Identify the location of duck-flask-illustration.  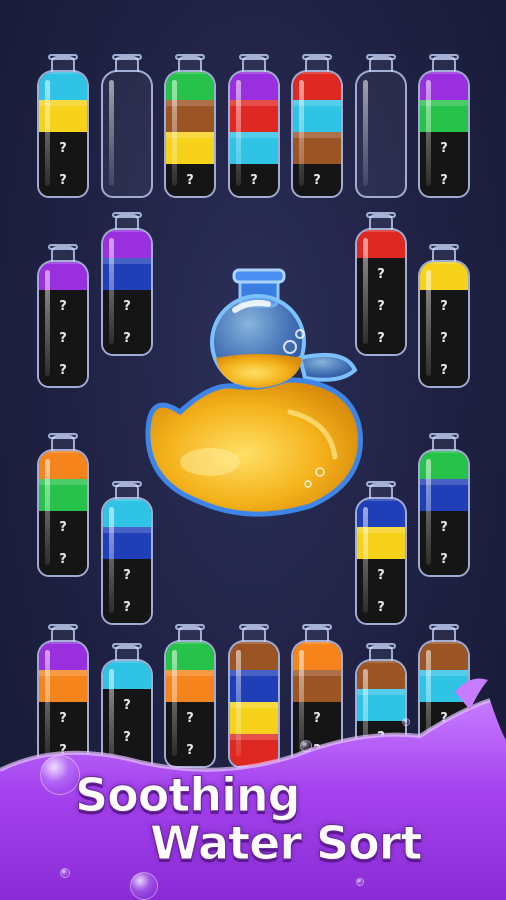
(254, 392).